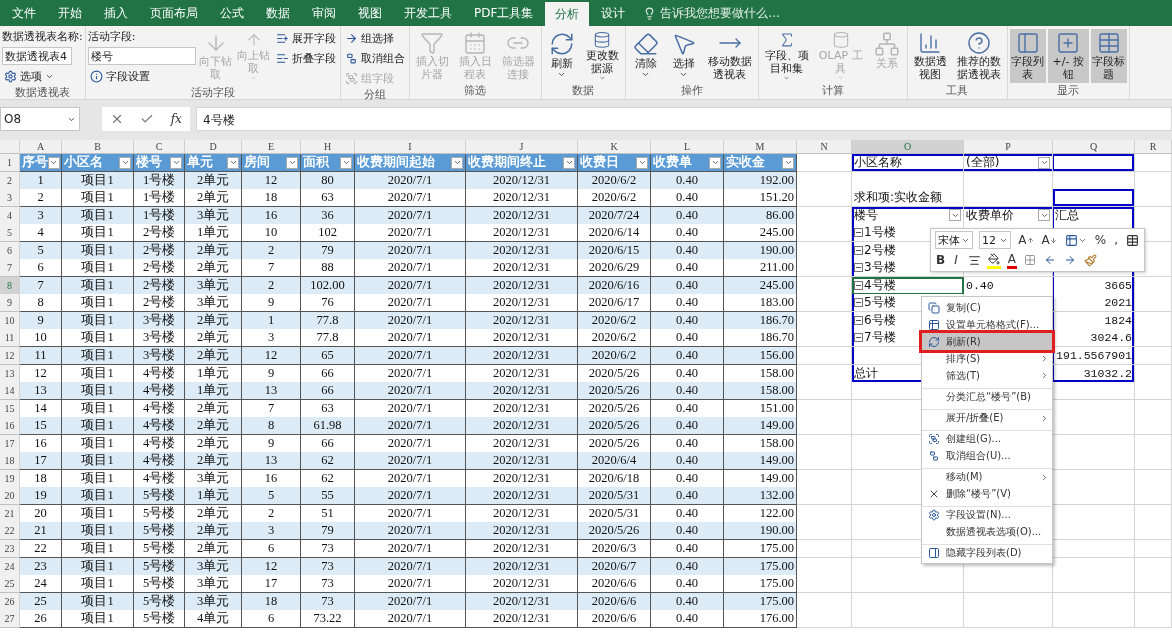 This screenshot has height=634, width=1172. Describe the element at coordinates (1118, 285) in the screenshot. I see `cell-value: 3665` at that location.